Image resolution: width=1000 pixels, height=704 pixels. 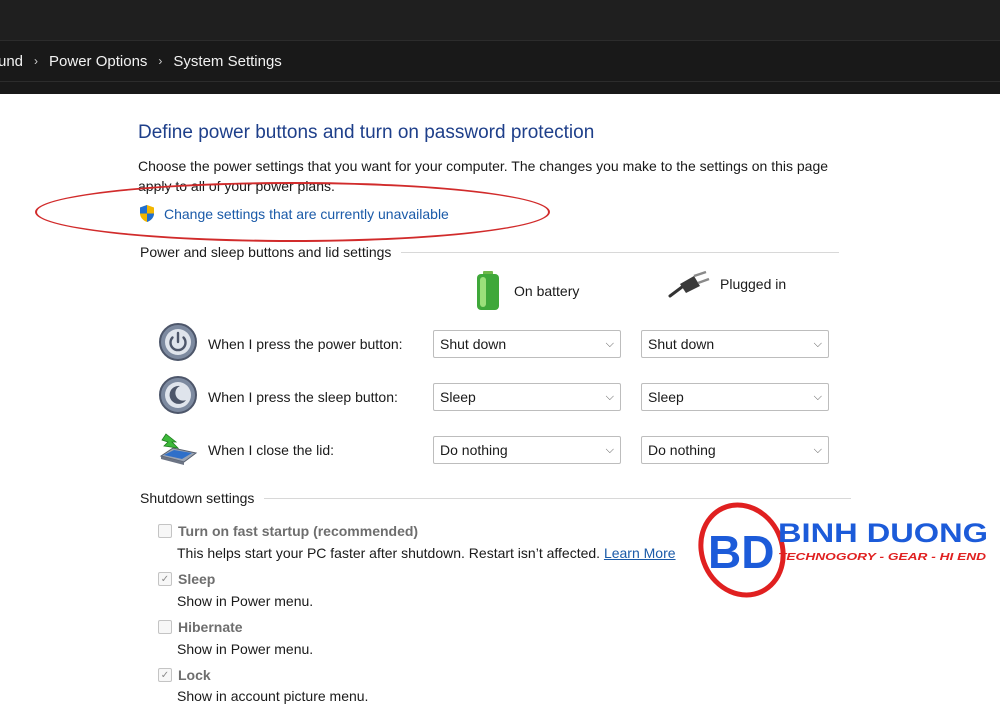 I want to click on sleep-button-battery-value: Sleep, so click(x=458, y=397).